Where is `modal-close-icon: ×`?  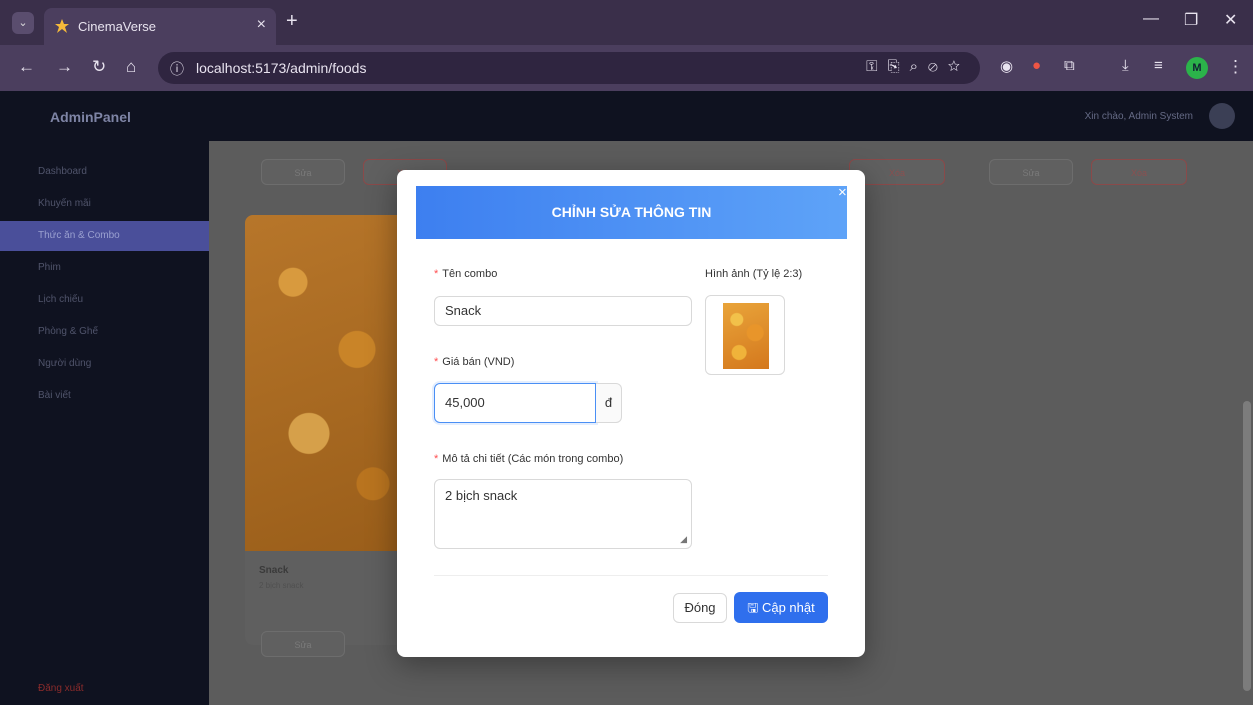
modal-close-icon: × is located at coordinates (842, 192).